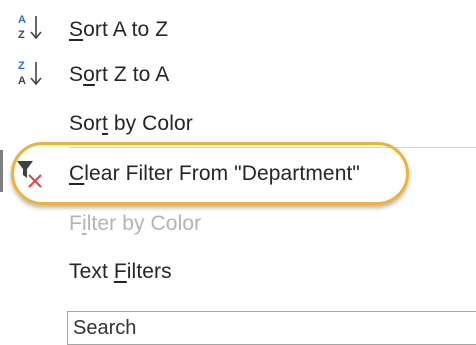 Image resolution: width=476 pixels, height=345 pixels. What do you see at coordinates (238, 272) in the screenshot?
I see `text-filters-item: Text Filters` at bounding box center [238, 272].